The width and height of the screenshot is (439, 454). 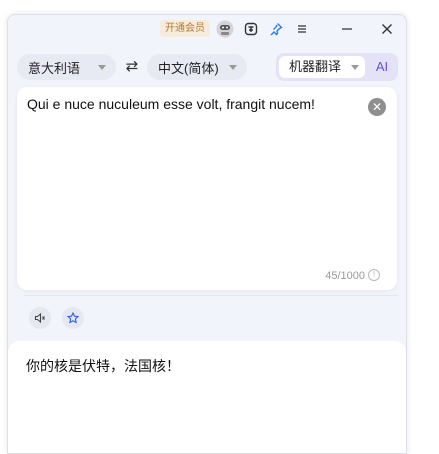 I want to click on engine-select: 机器翻译, so click(x=322, y=67).